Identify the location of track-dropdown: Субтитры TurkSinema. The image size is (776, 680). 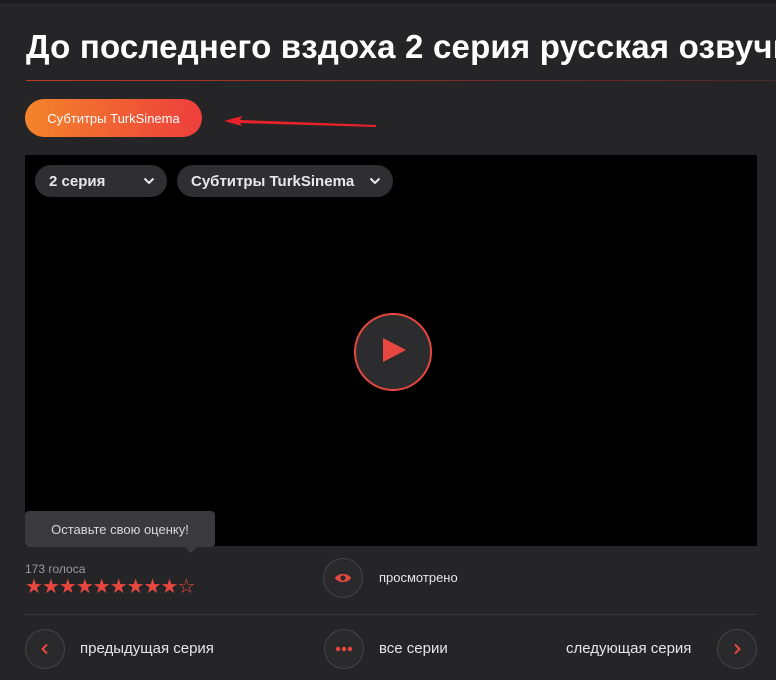
(285, 181).